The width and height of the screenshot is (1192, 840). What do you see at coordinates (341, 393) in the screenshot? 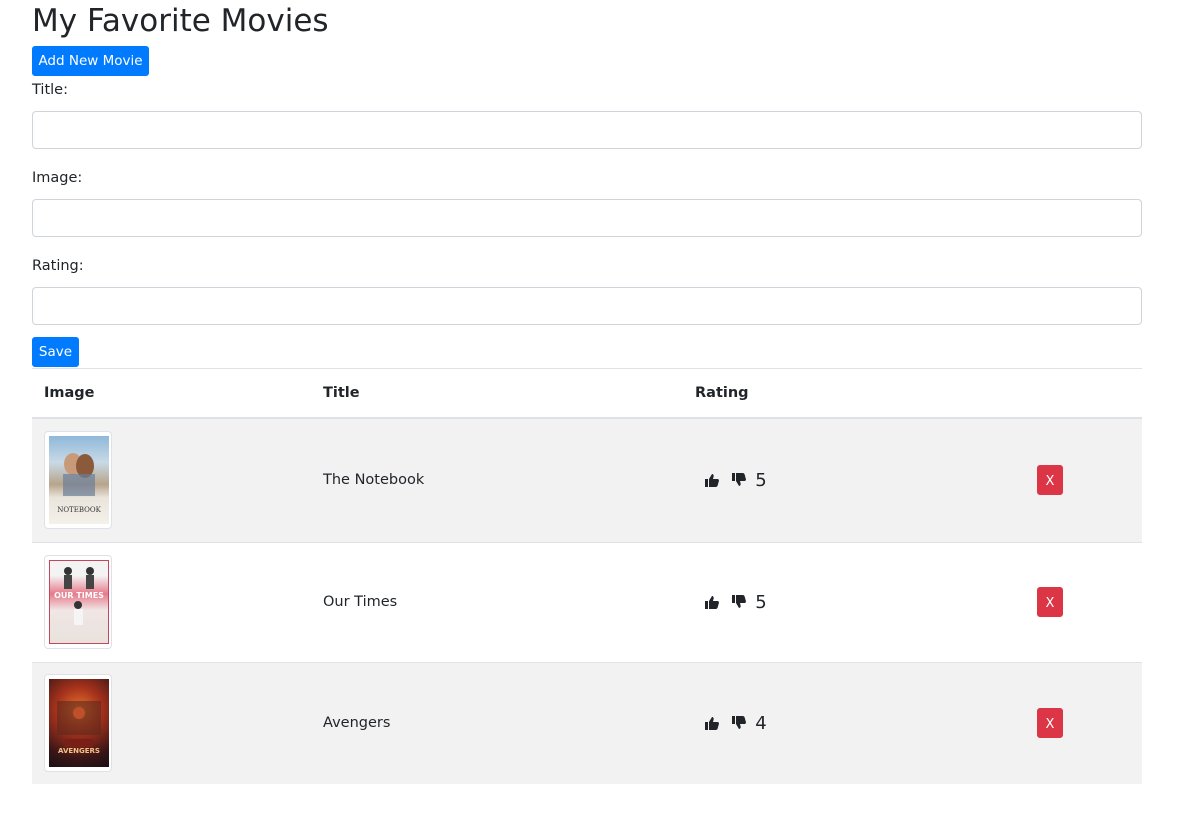
I see `header-title: Title` at bounding box center [341, 393].